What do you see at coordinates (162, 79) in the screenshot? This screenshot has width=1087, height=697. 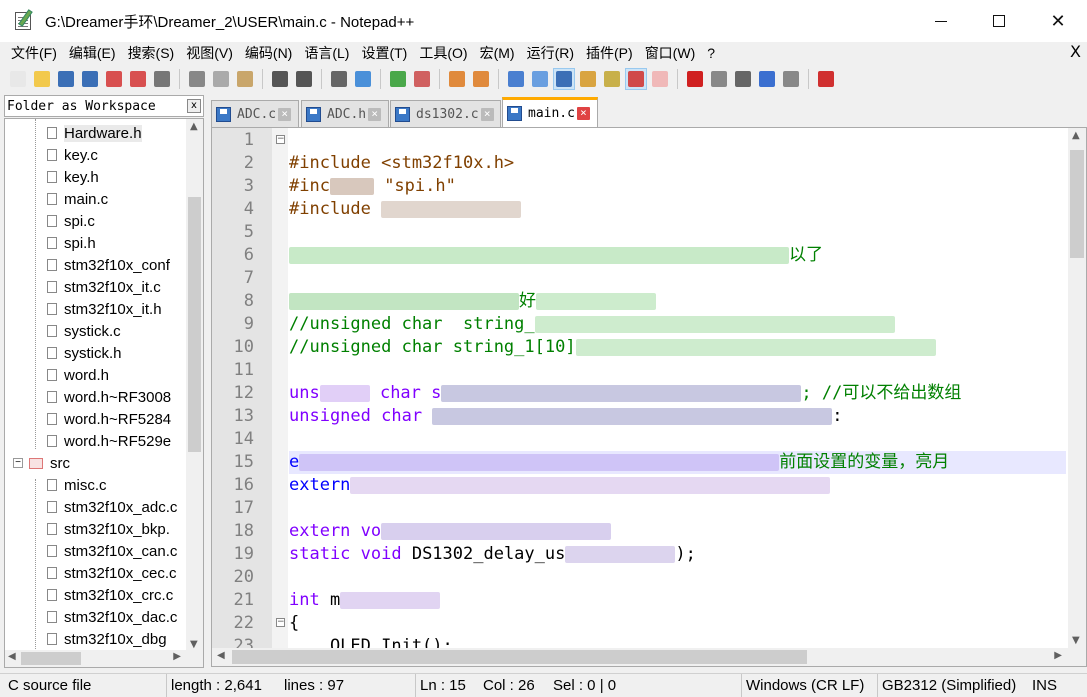 I see `print-button` at bounding box center [162, 79].